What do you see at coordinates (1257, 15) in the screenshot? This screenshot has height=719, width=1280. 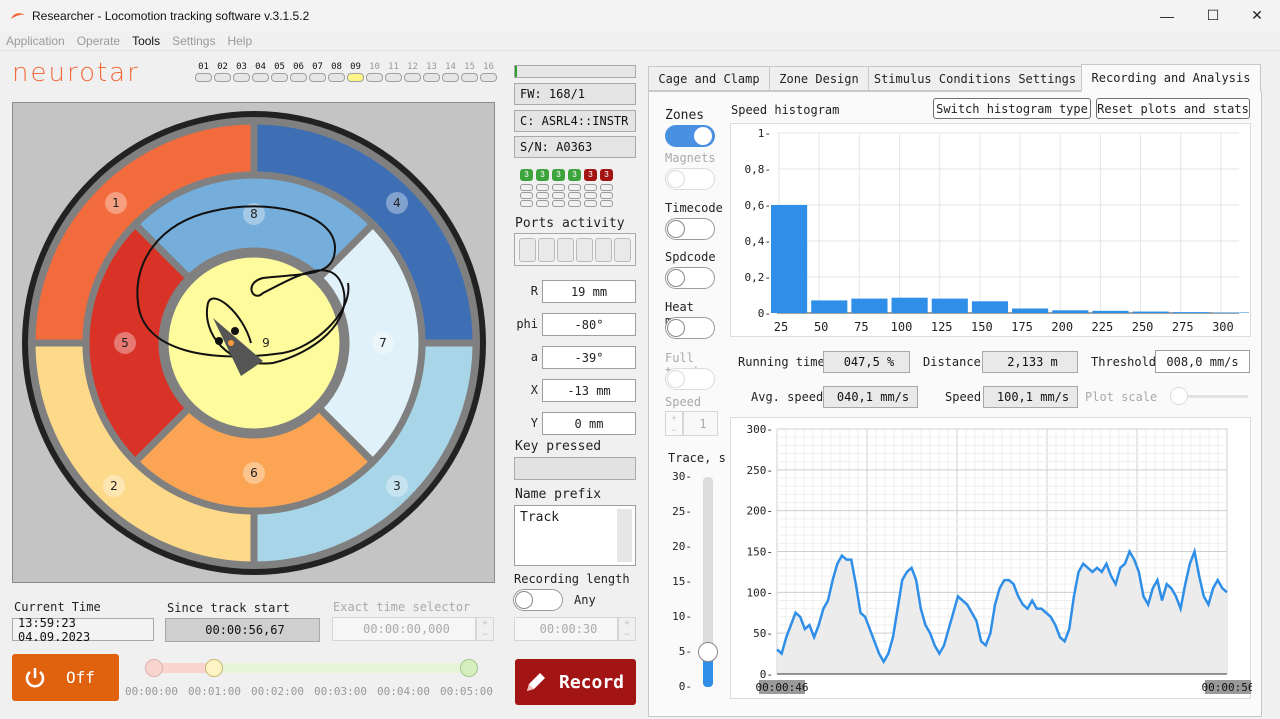 I see `close-button: ✕` at bounding box center [1257, 15].